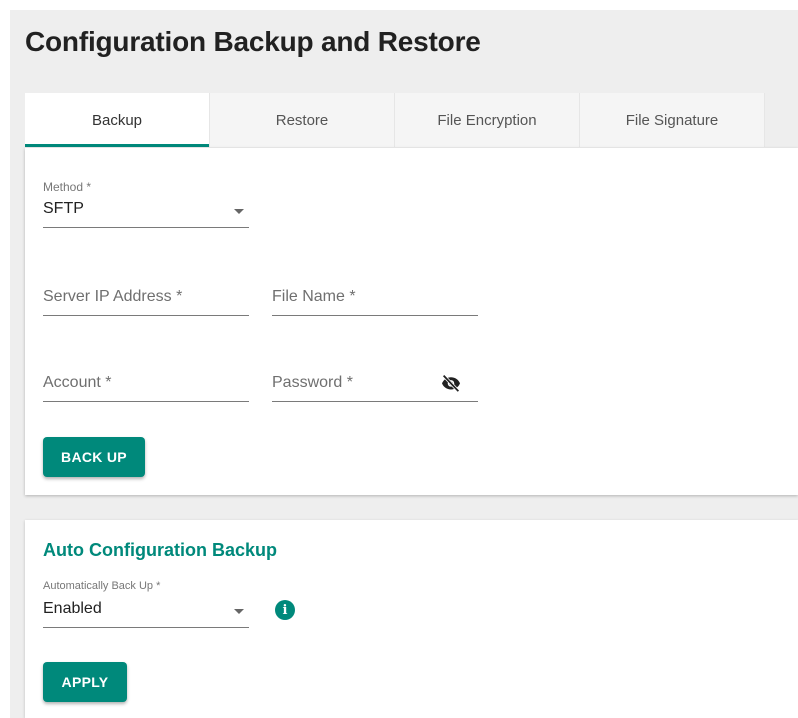 This screenshot has width=798, height=718. What do you see at coordinates (113, 296) in the screenshot?
I see `server-ip-placeholder: Server IP Address *` at bounding box center [113, 296].